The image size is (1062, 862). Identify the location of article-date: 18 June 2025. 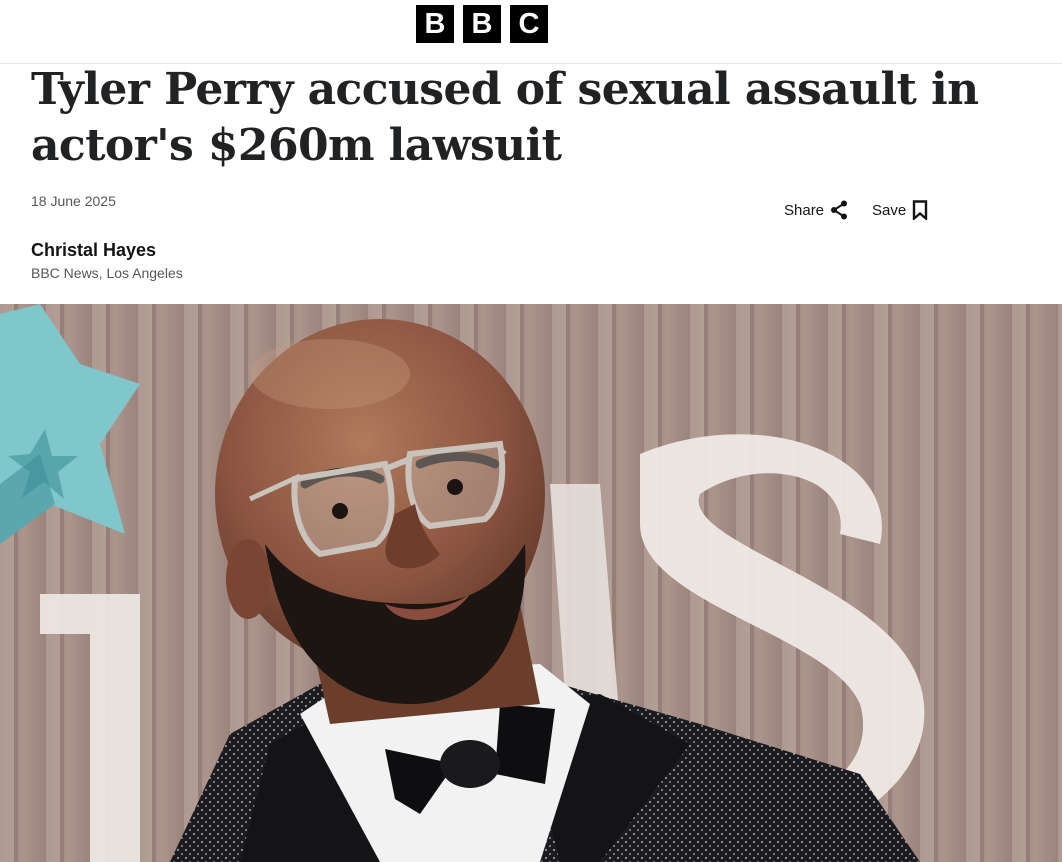
(73, 201).